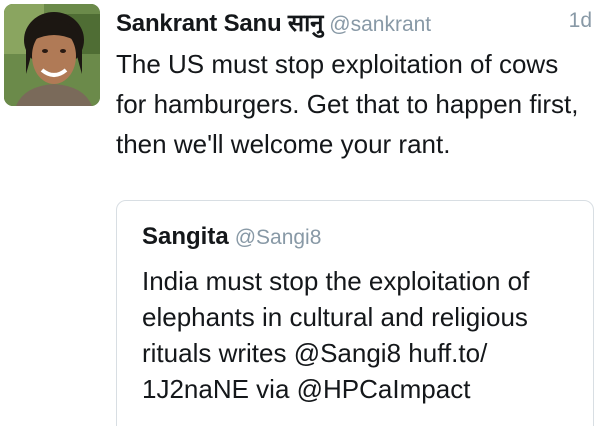 This screenshot has height=426, width=598. I want to click on quoted-tweet-header: Sangita @Sangi8, so click(231, 237).